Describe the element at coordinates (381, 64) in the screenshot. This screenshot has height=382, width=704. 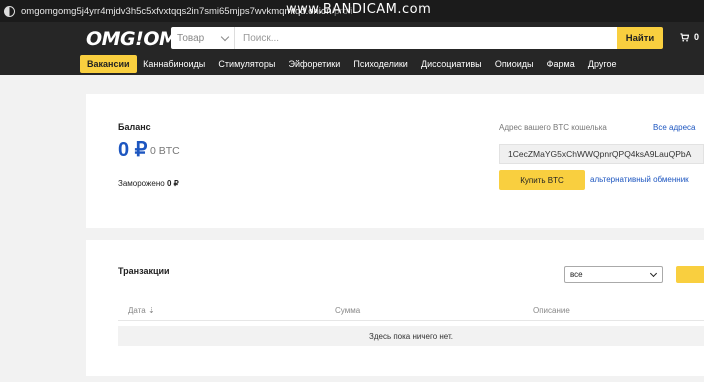
I see `category-5: Психоделики` at that location.